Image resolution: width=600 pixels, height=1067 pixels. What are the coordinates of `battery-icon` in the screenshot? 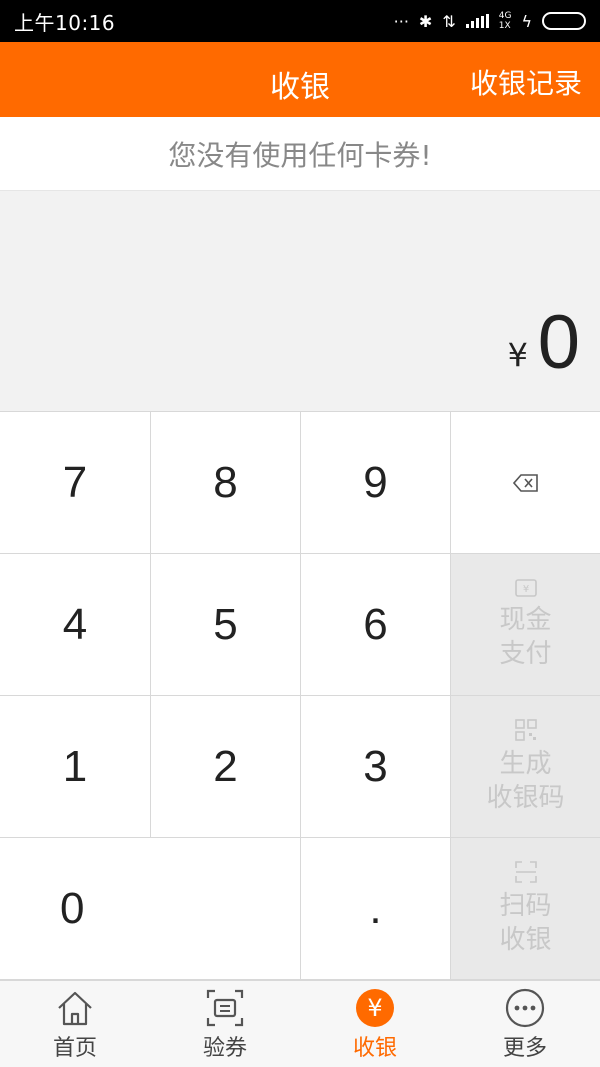 It's located at (564, 21).